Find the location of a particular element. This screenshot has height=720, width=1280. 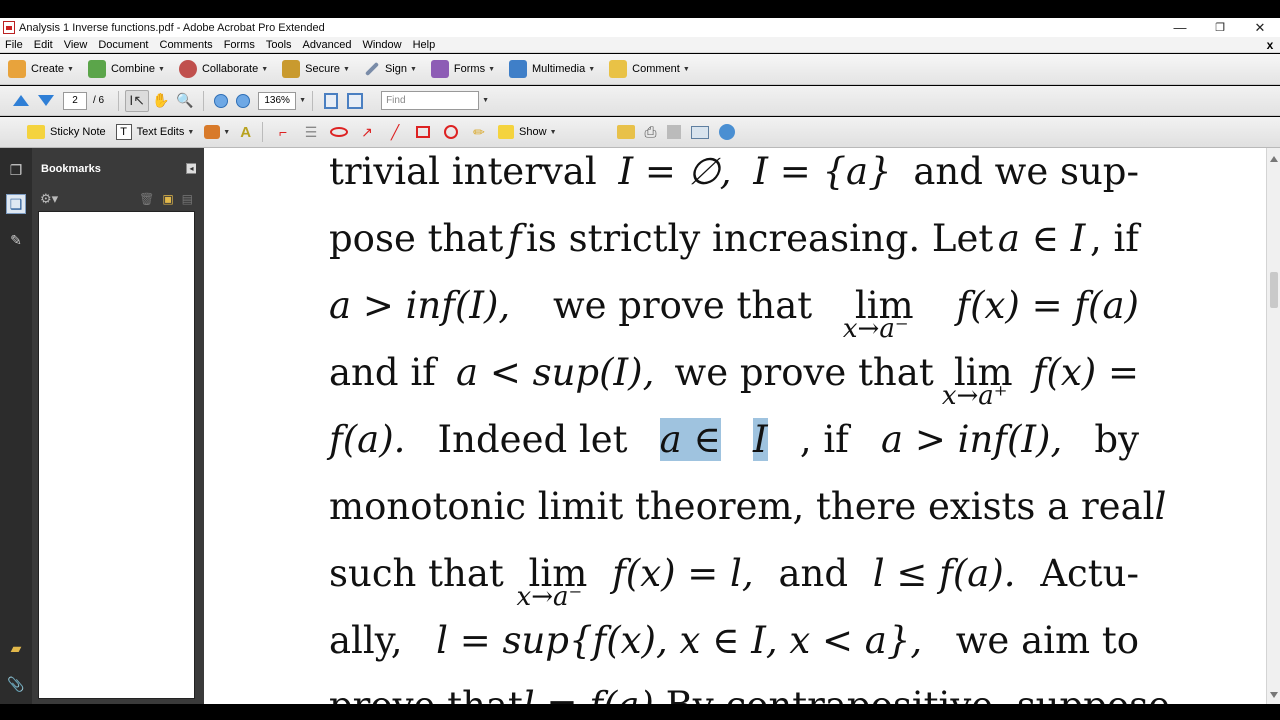

minimize-button: — is located at coordinates (1180, 27).